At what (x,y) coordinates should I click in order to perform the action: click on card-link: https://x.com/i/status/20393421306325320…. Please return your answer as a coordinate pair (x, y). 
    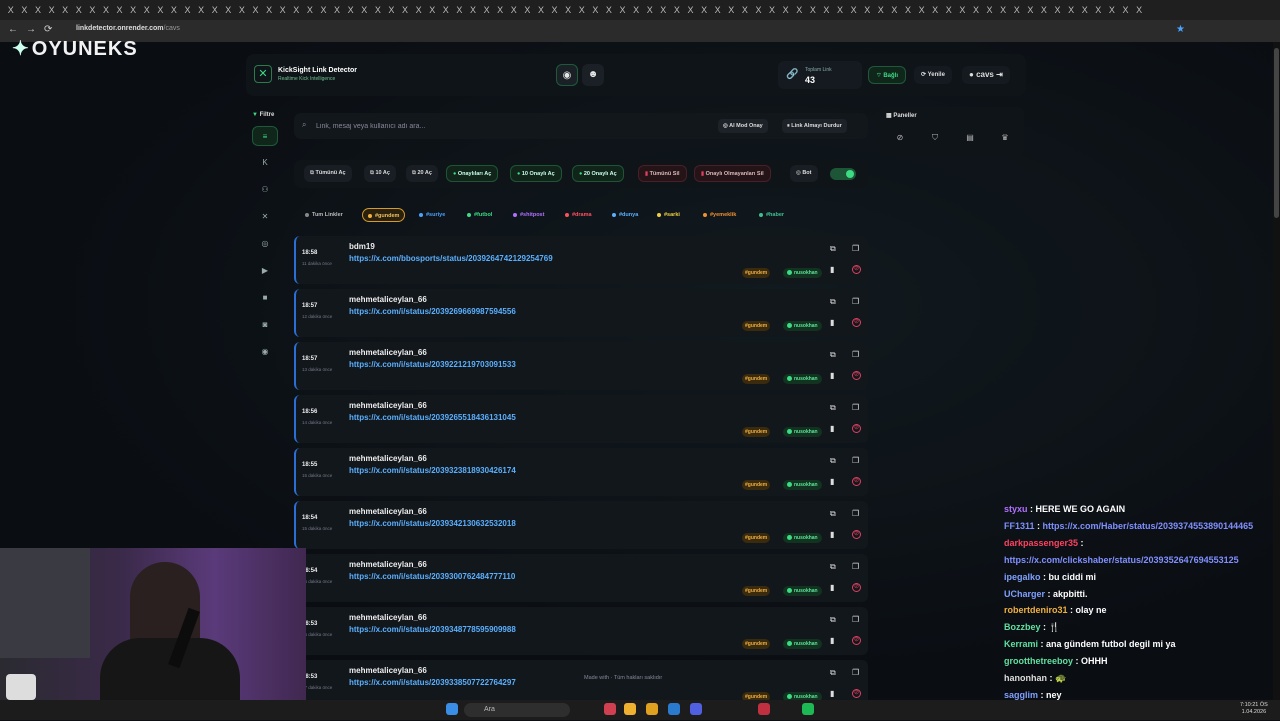
    Looking at the image, I should click on (432, 523).